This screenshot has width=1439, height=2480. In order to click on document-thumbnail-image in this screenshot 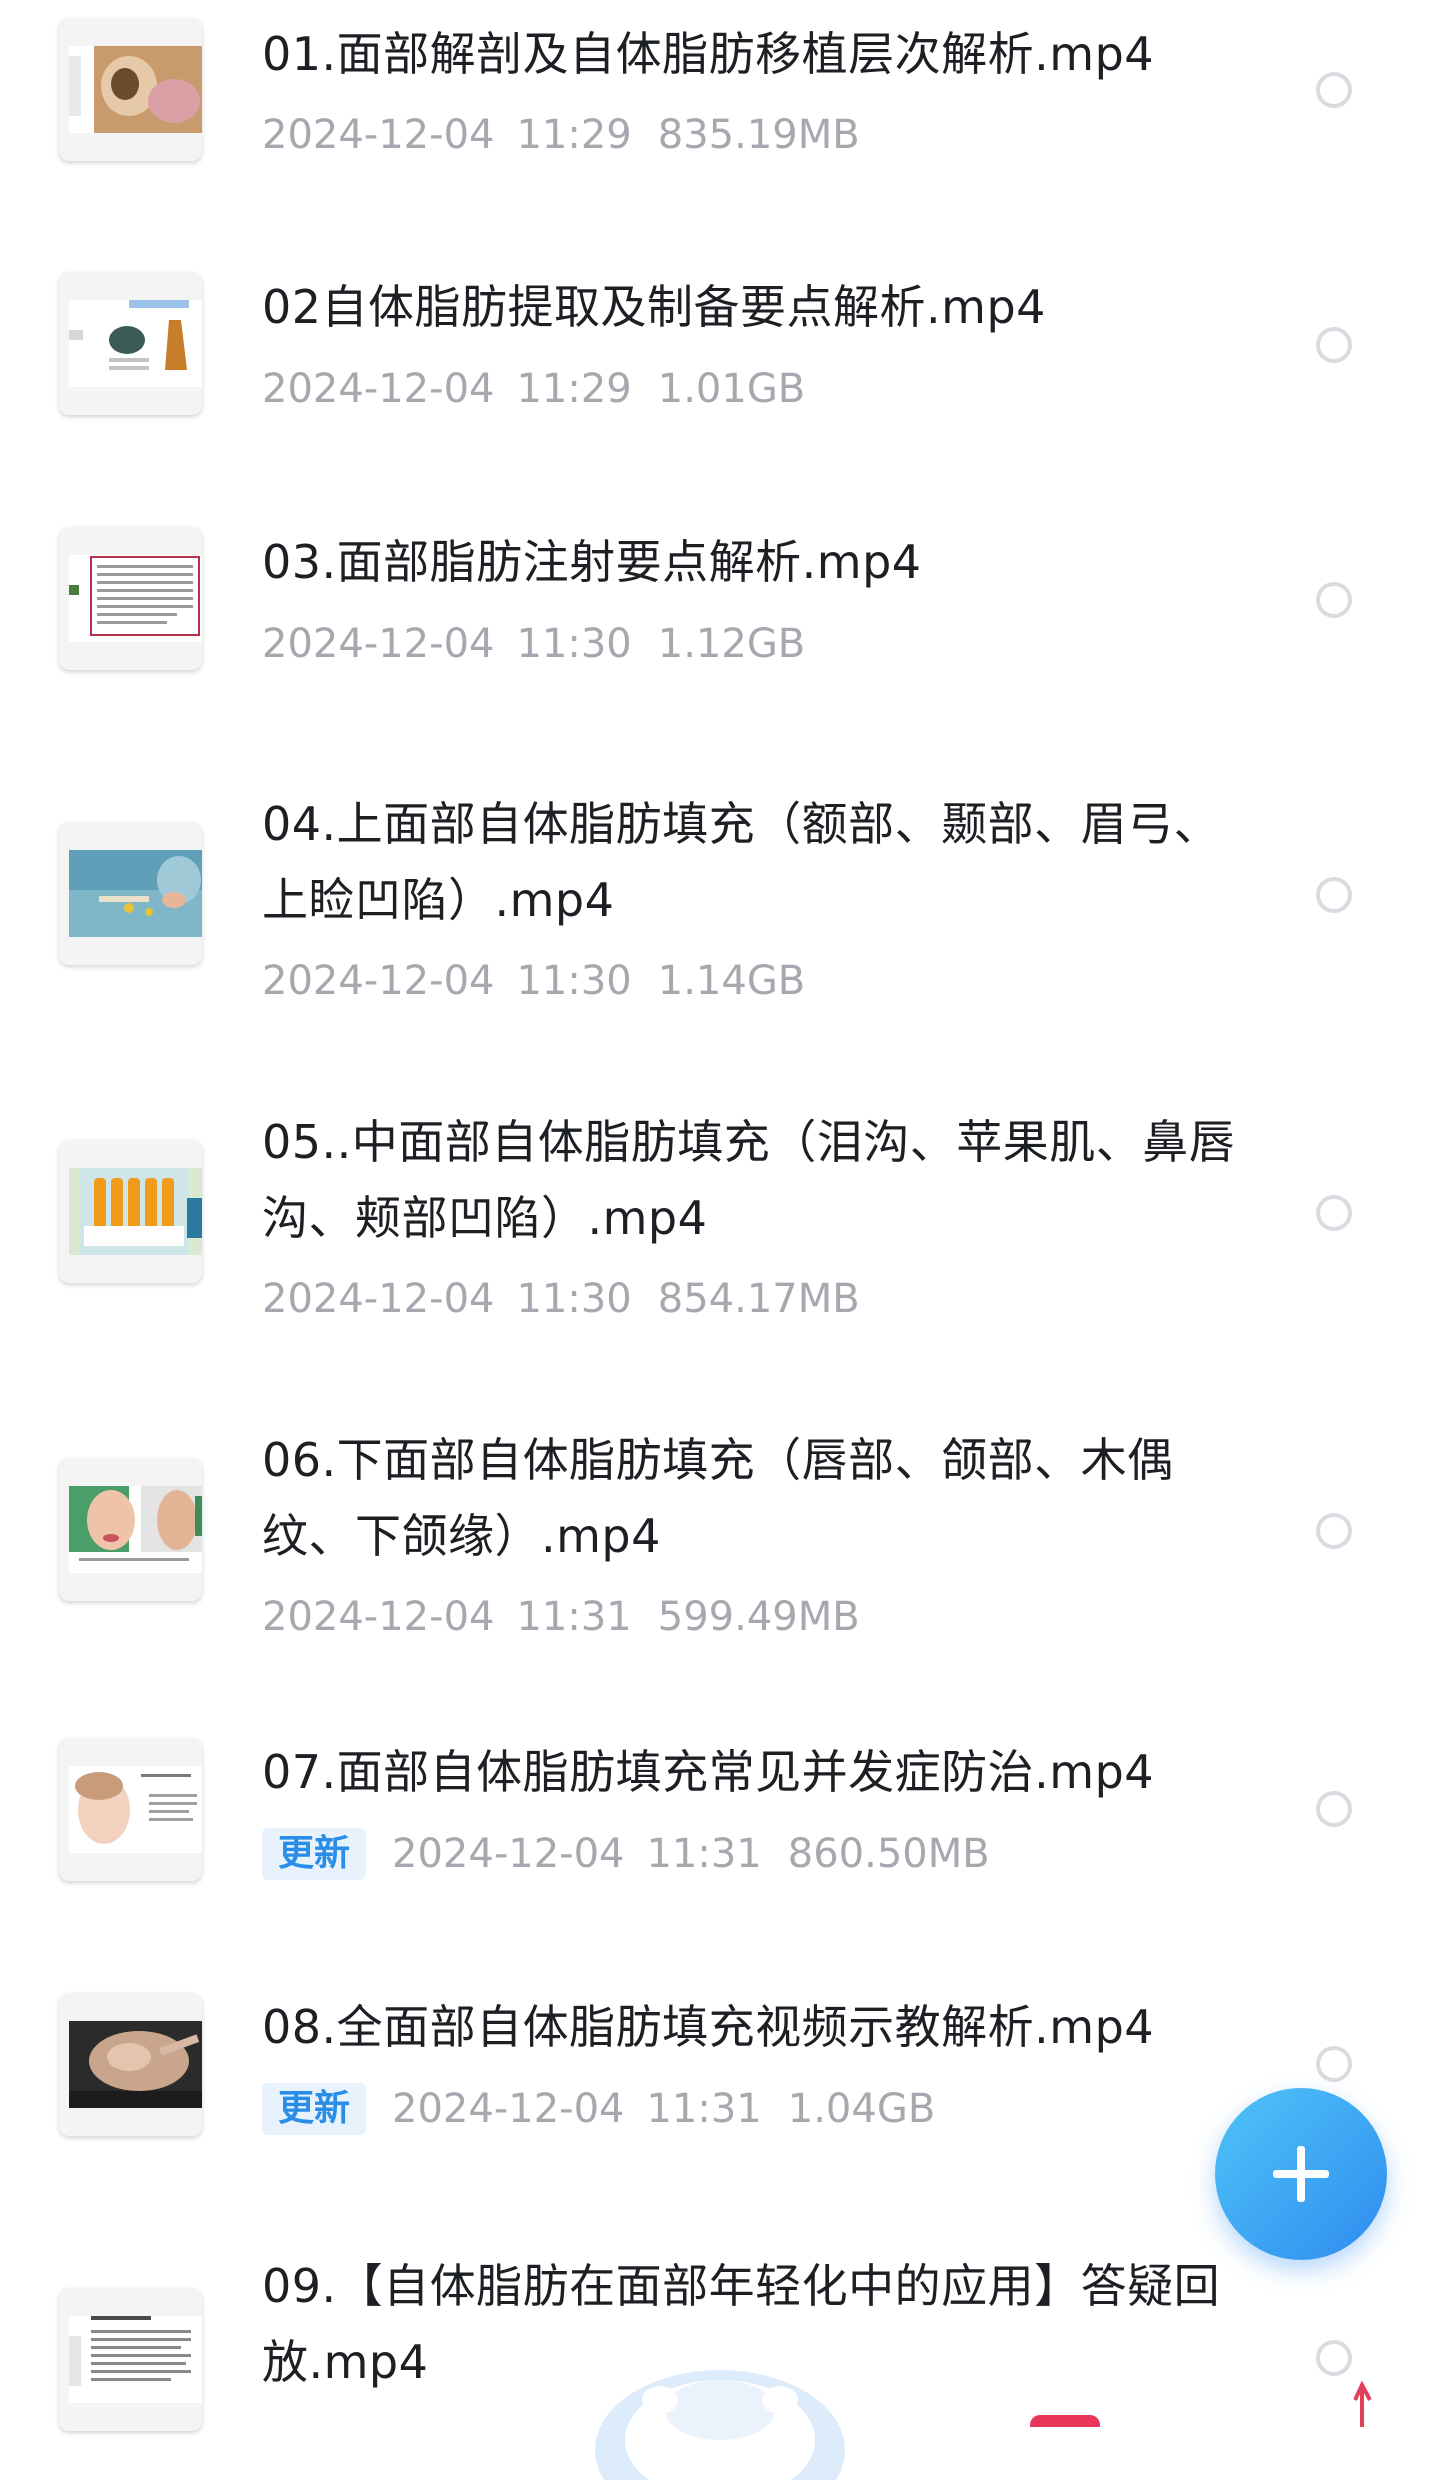, I will do `click(135, 598)`.